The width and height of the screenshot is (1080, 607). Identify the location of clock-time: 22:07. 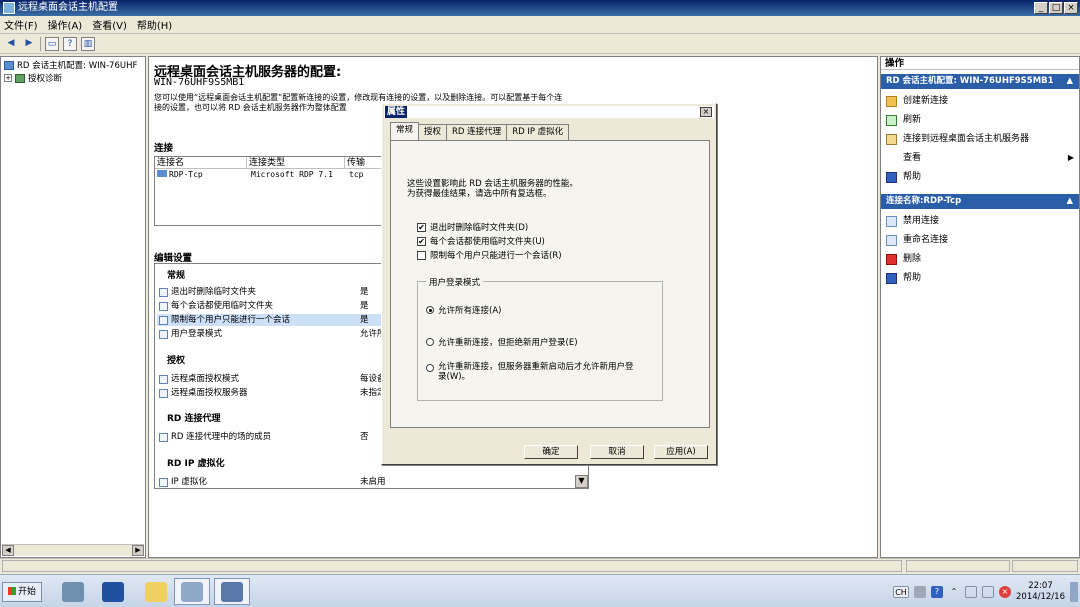
(1040, 586).